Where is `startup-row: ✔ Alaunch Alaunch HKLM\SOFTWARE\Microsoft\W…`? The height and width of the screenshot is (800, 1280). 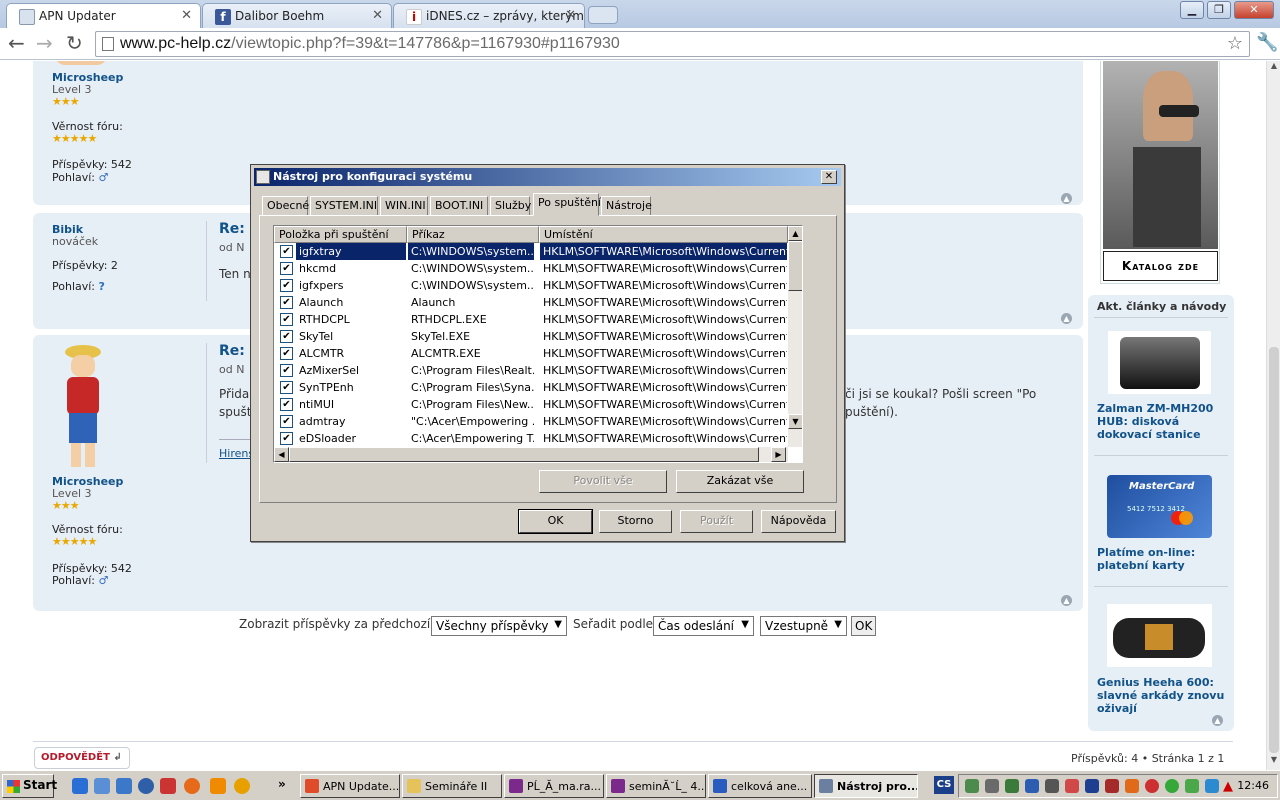
startup-row: ✔ Alaunch Alaunch HKLM\SOFTWARE\Microsoft\W… is located at coordinates (530, 302).